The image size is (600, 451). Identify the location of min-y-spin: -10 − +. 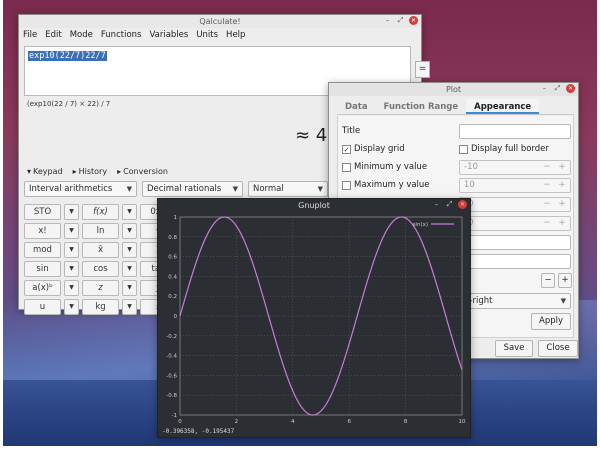
(515, 167).